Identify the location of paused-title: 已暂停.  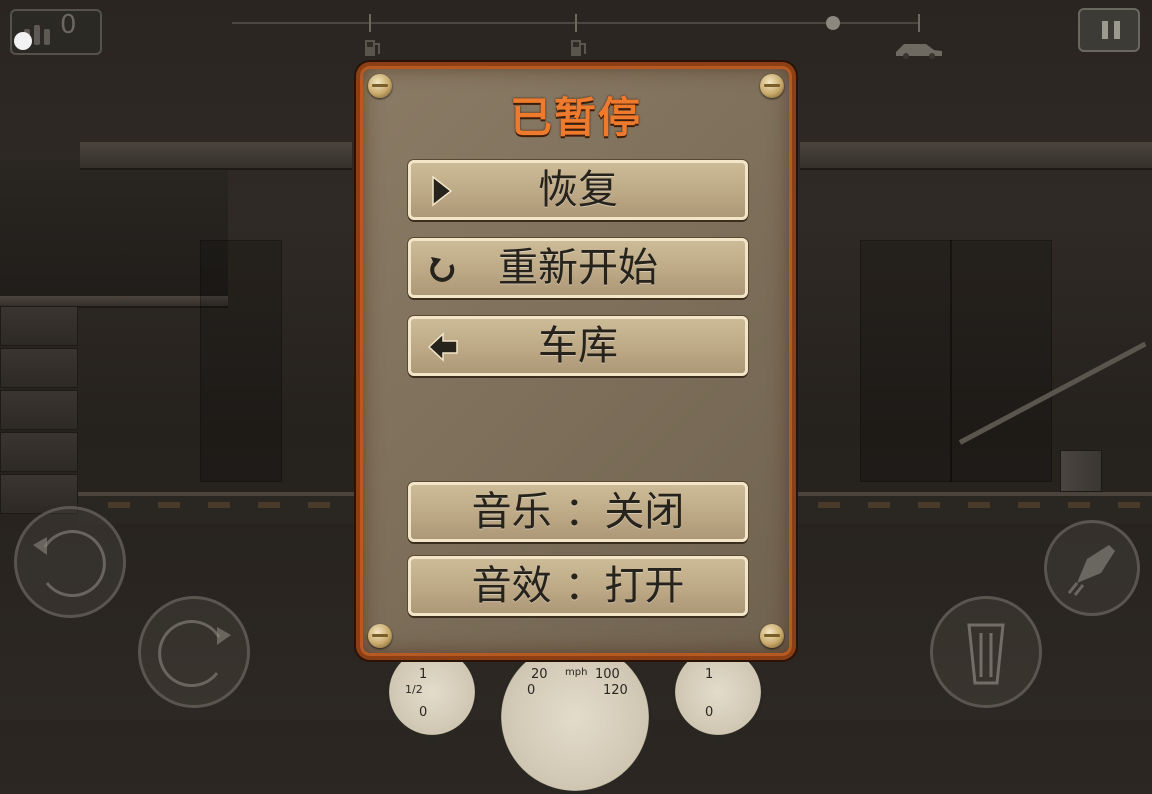
(575, 117).